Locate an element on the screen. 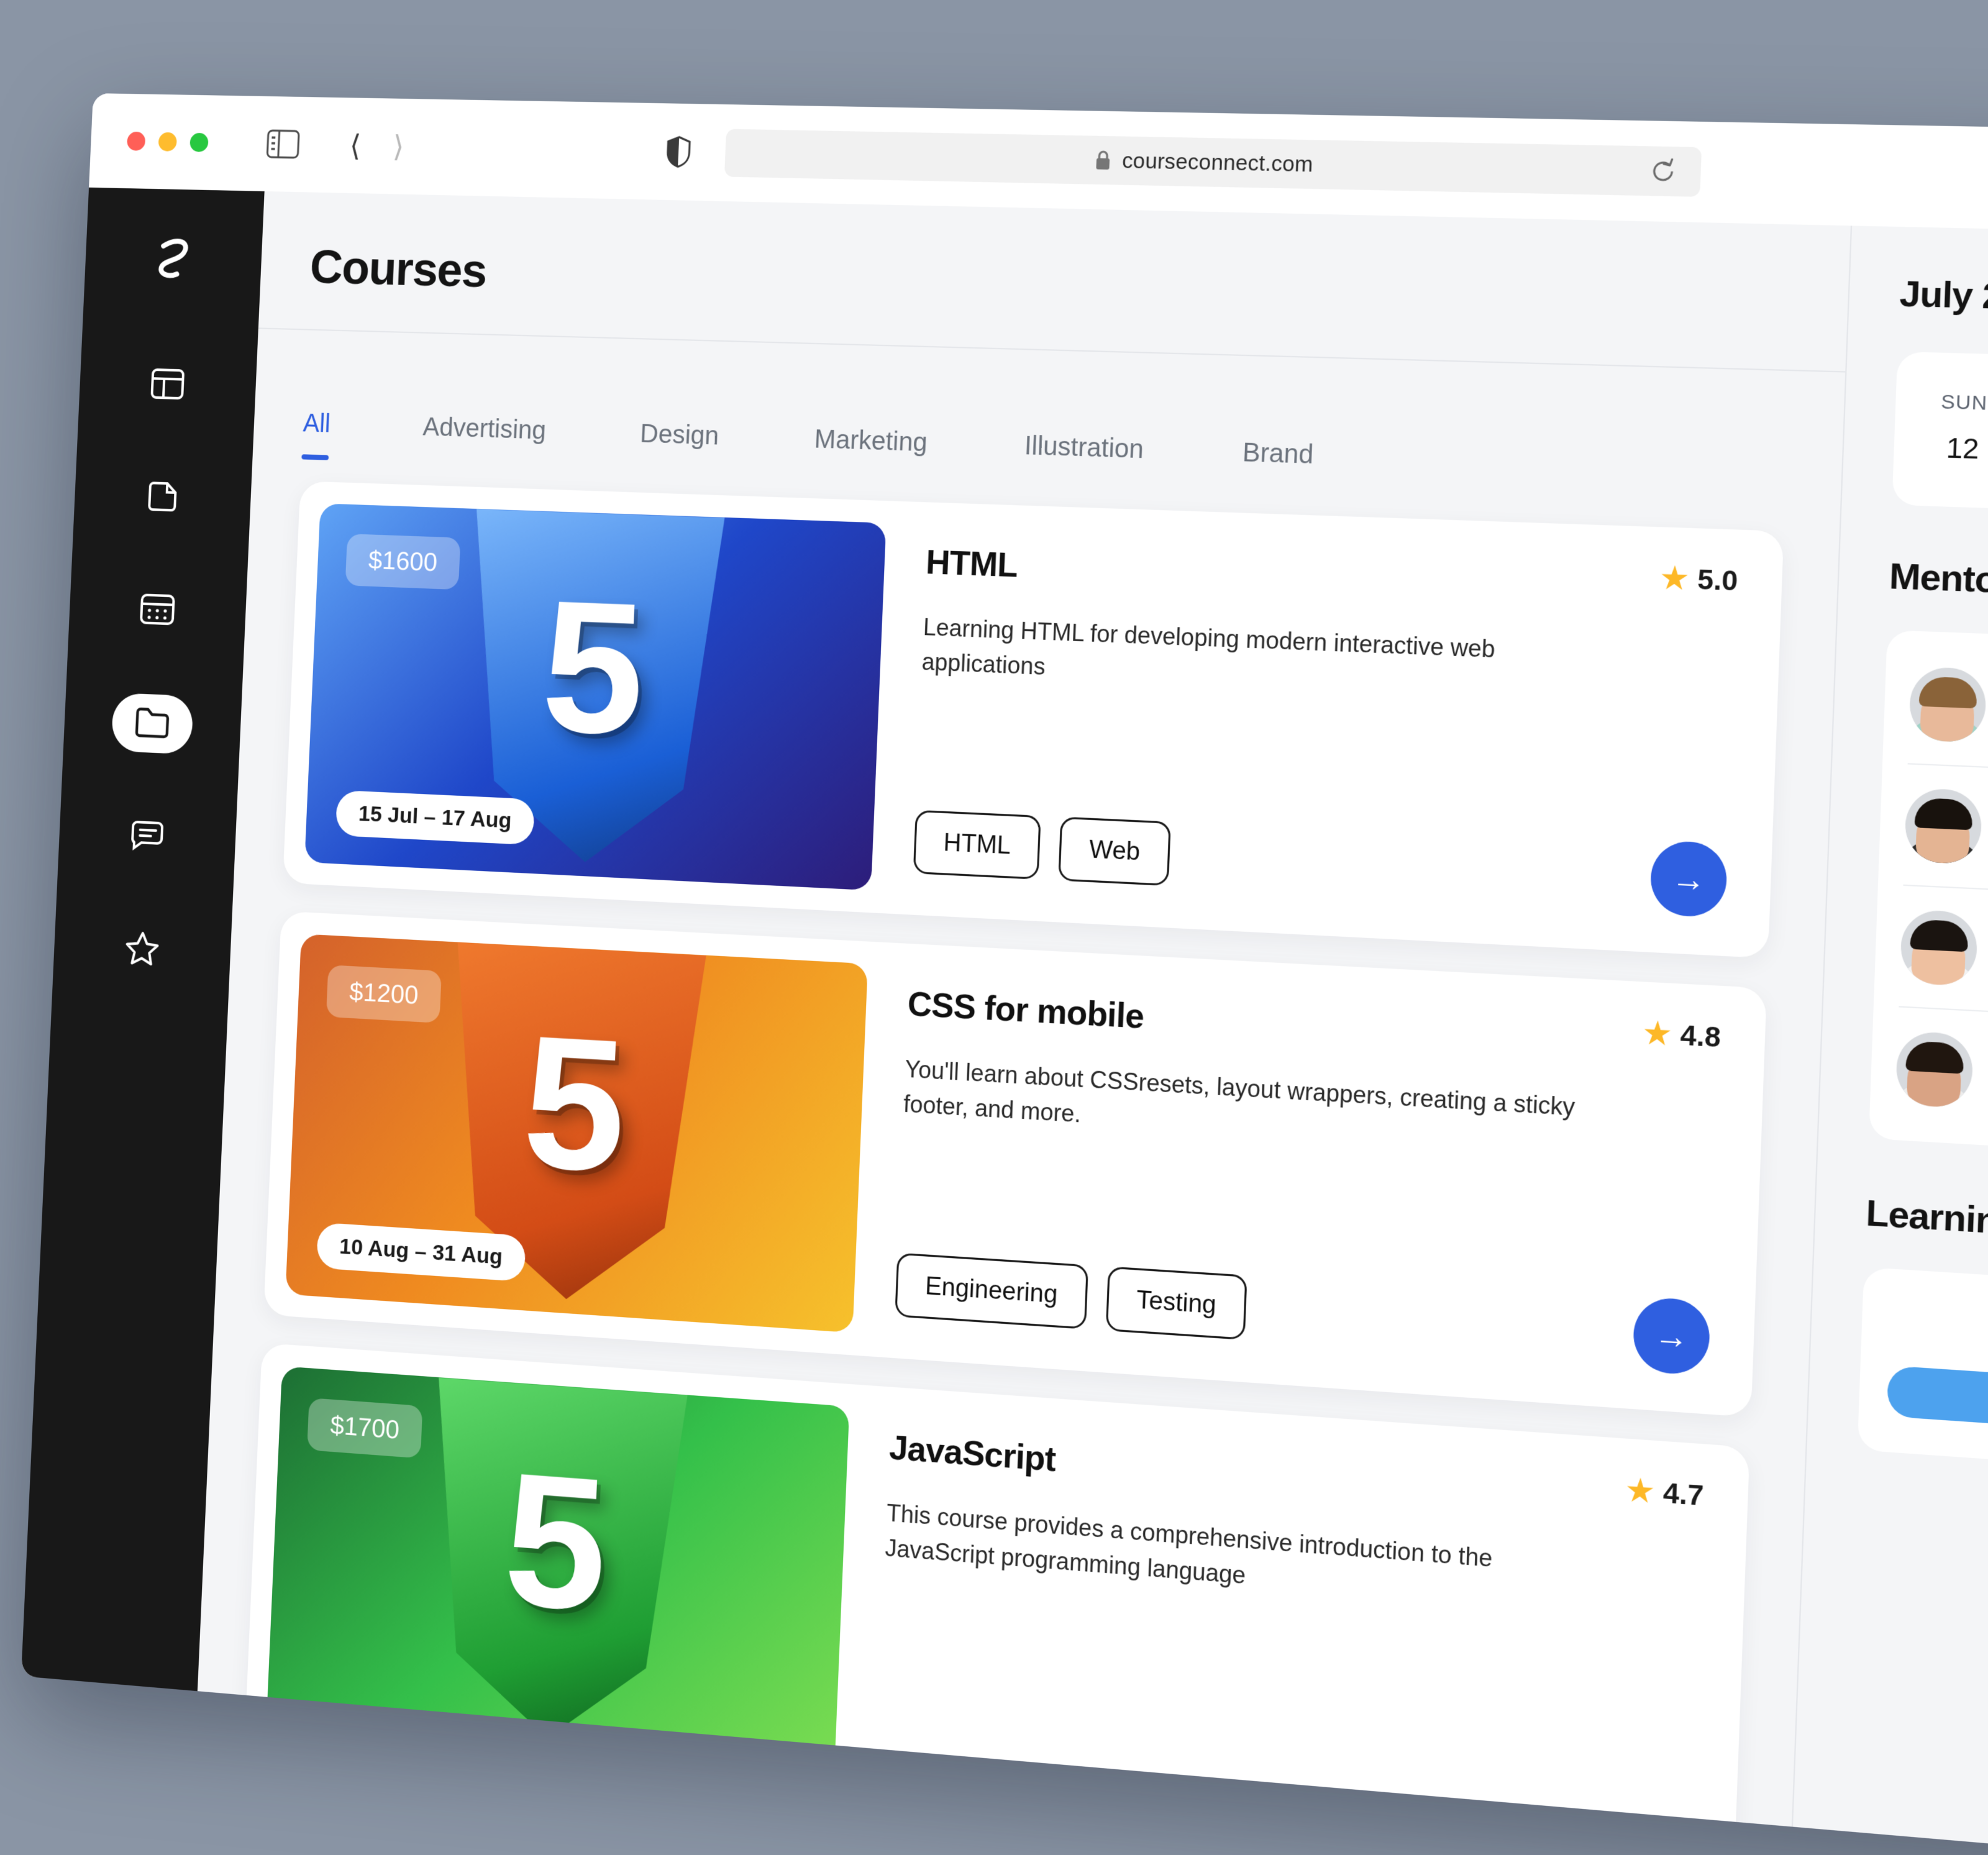 This screenshot has height=1855, width=1988. course-thumbnail: 5 $1200 10 Aug – 31 Aug is located at coordinates (576, 1133).